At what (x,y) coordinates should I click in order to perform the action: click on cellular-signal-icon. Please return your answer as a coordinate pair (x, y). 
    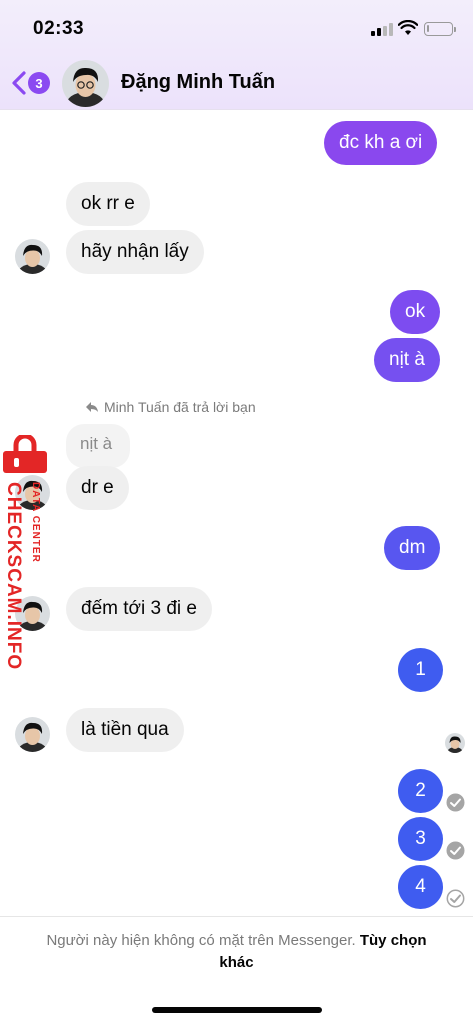
    Looking at the image, I should click on (382, 29).